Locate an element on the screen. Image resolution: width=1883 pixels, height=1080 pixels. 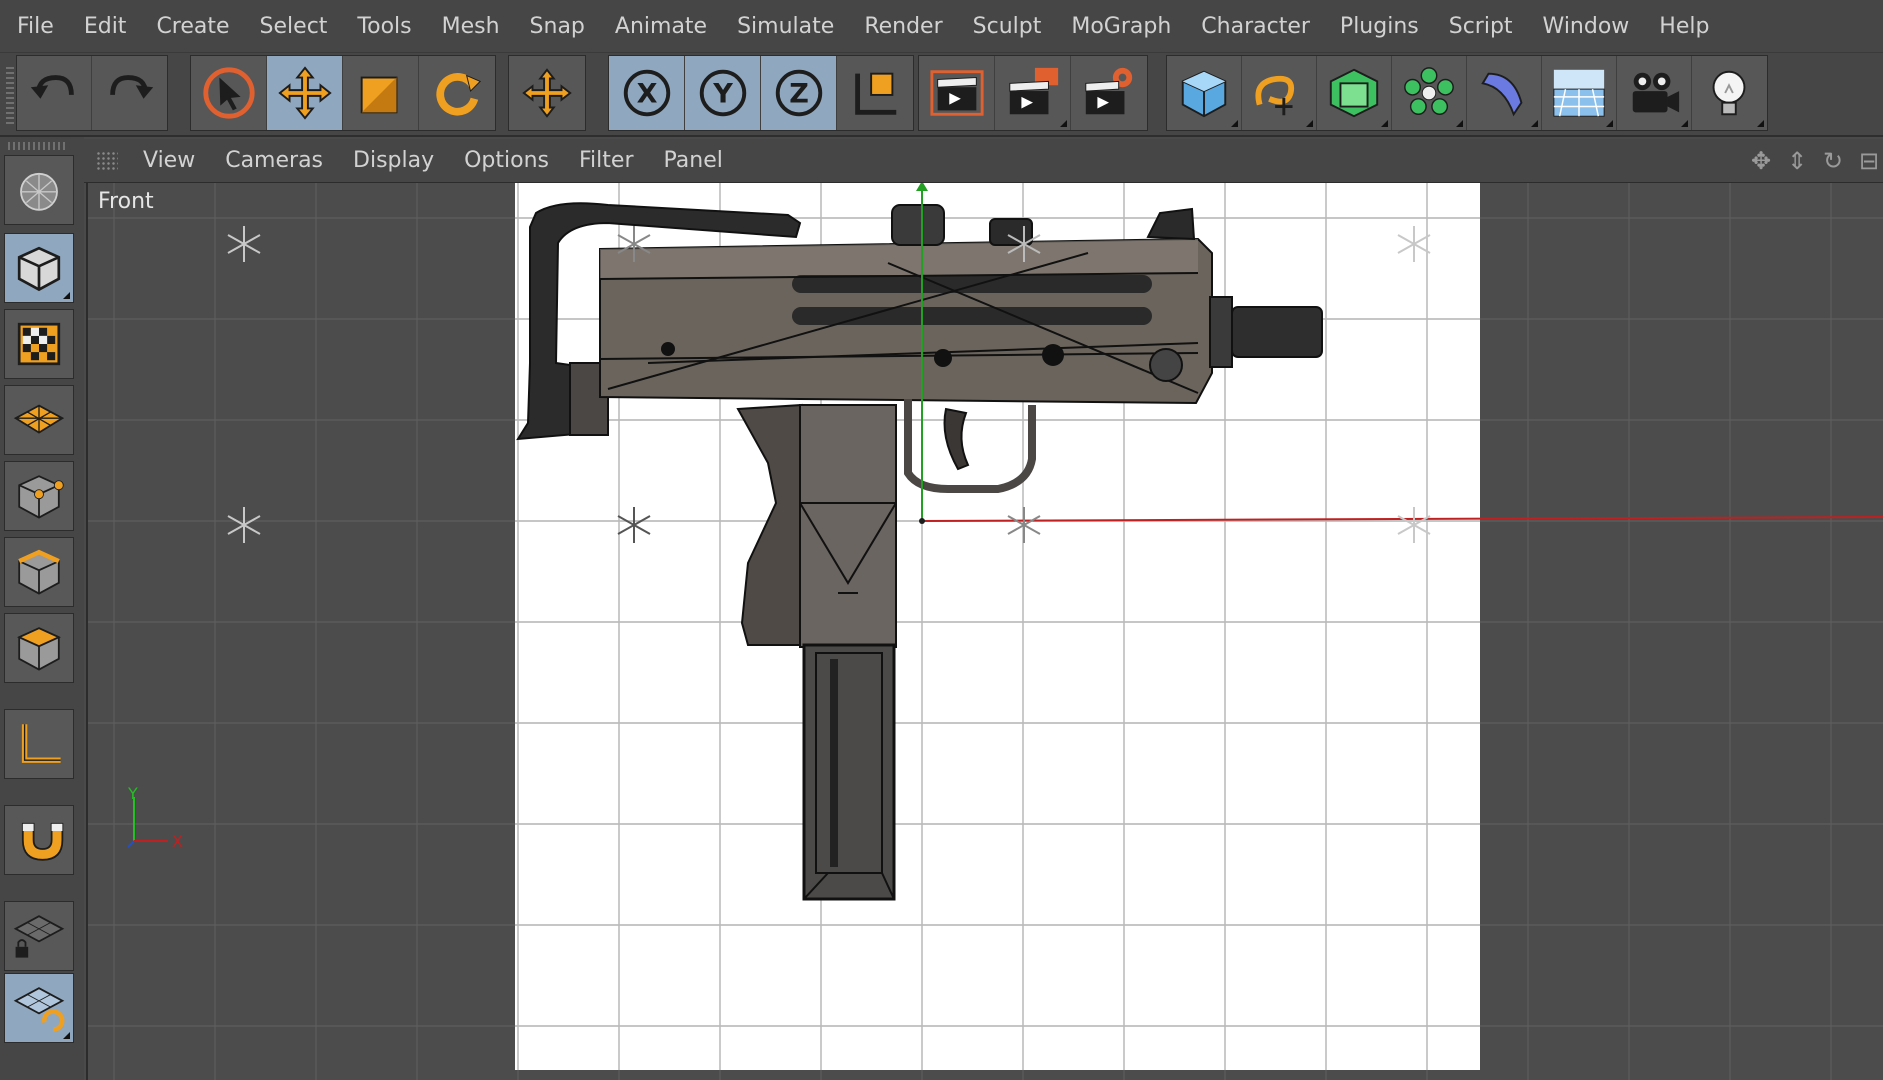
enable-axis-icon is located at coordinates (41, 743).